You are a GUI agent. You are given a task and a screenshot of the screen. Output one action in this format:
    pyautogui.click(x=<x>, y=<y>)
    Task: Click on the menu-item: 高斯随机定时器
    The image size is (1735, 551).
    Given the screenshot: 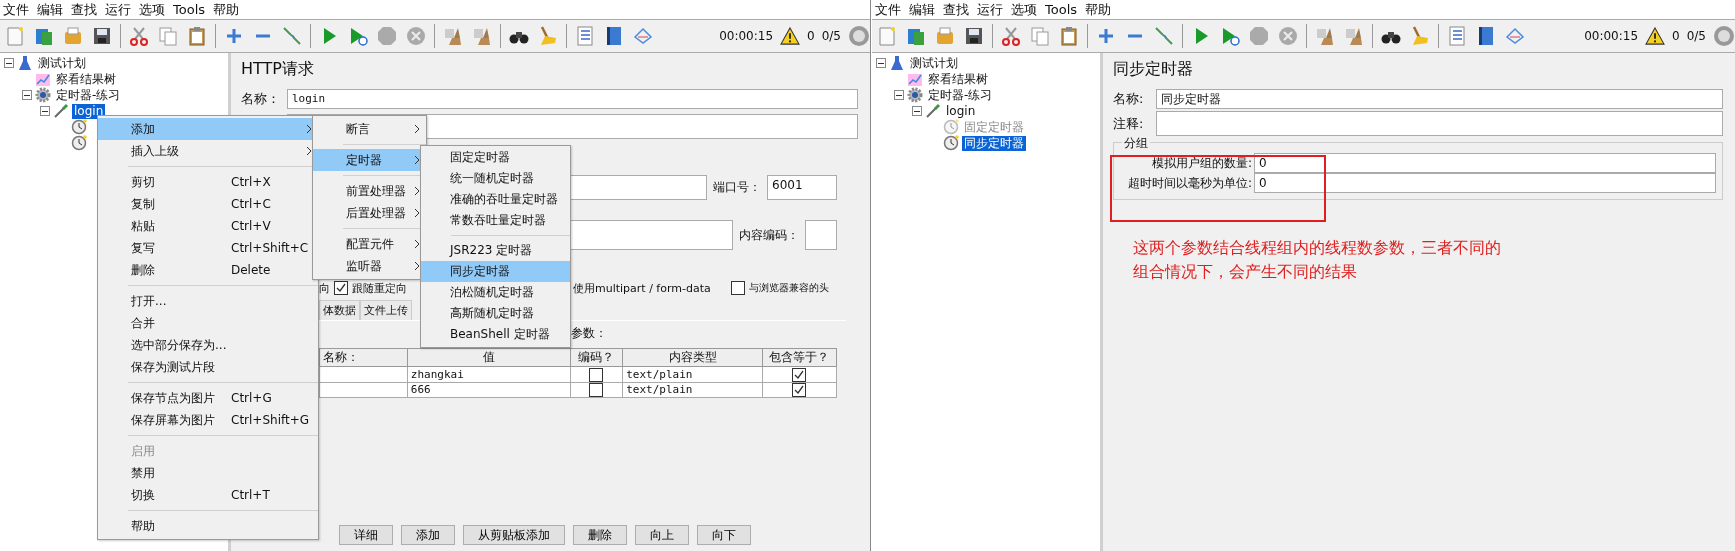 What is the action you would take?
    pyautogui.click(x=495, y=313)
    